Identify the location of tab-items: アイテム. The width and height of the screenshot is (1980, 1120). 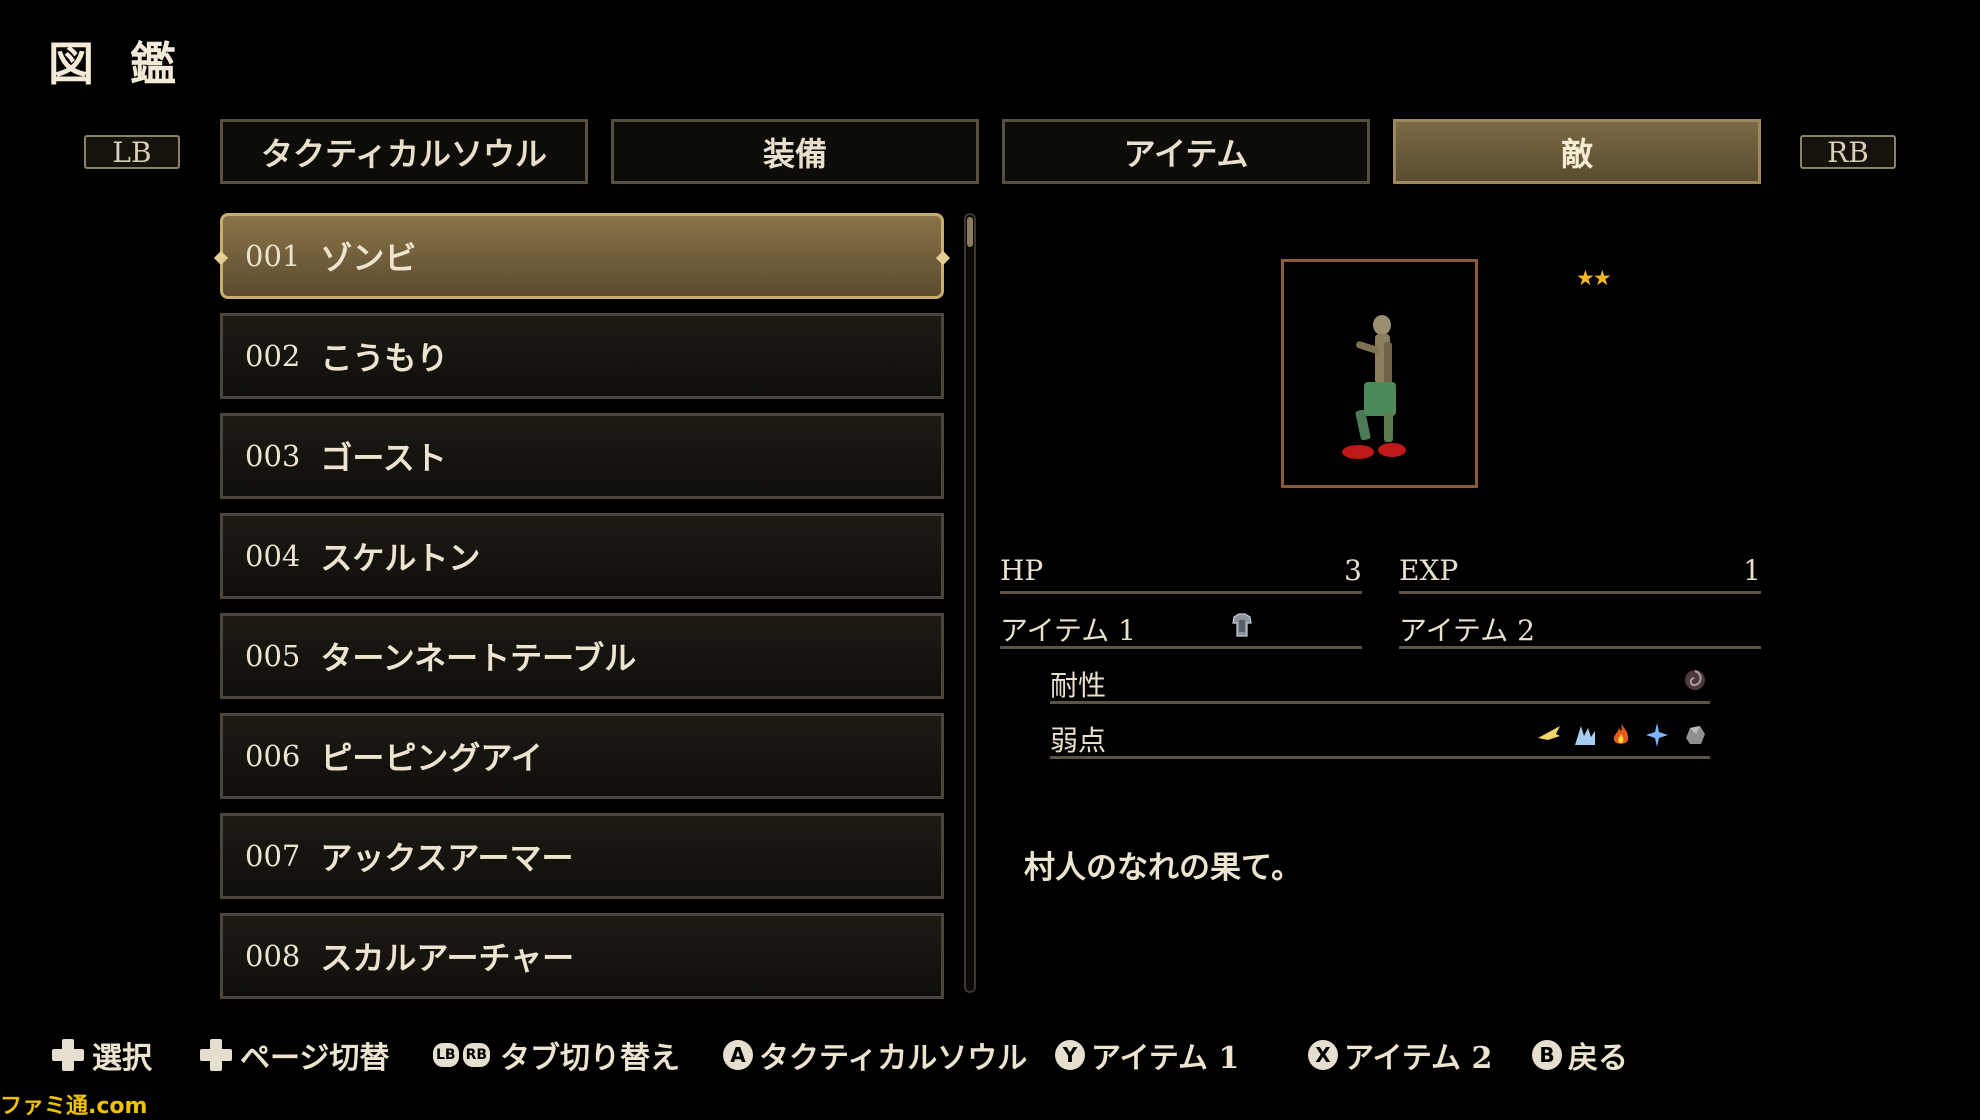
(1186, 151).